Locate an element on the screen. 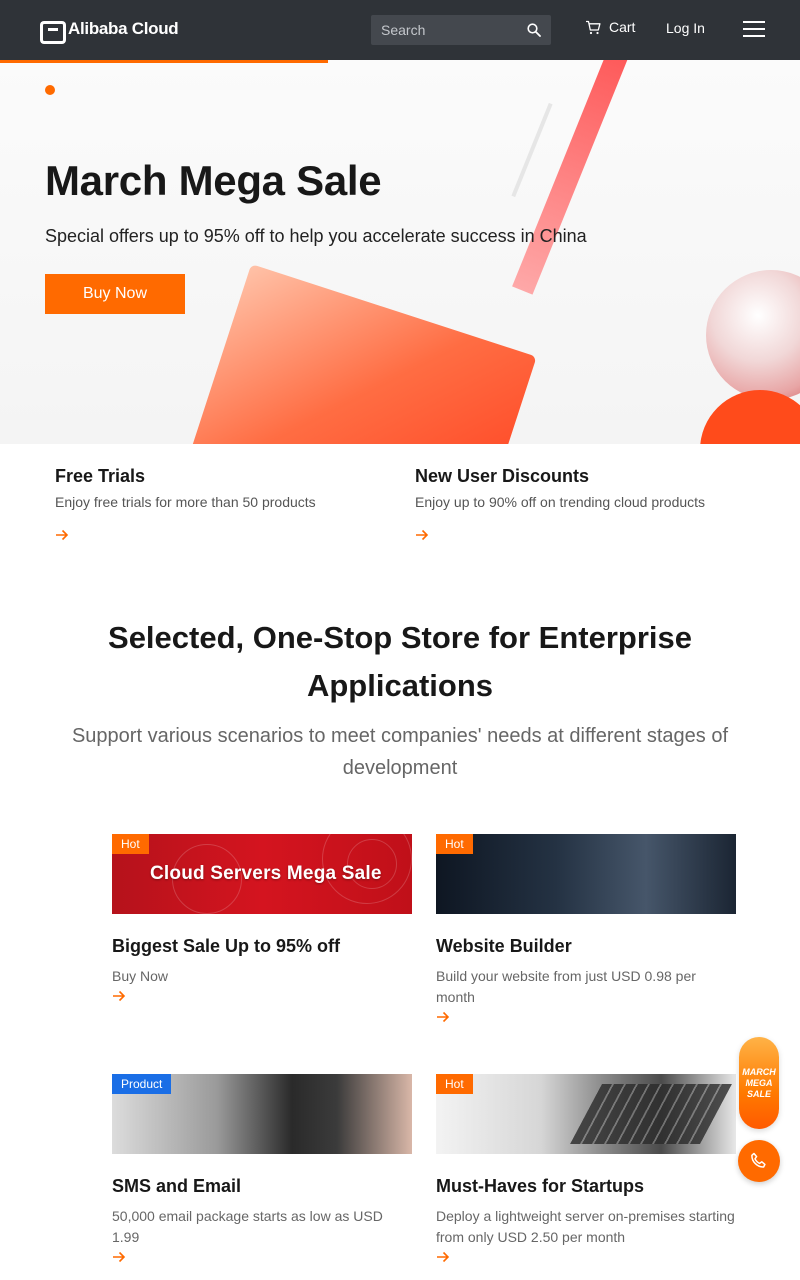  alibaba-cloud-logo: Alibaba Cloud is located at coordinates (109, 31).